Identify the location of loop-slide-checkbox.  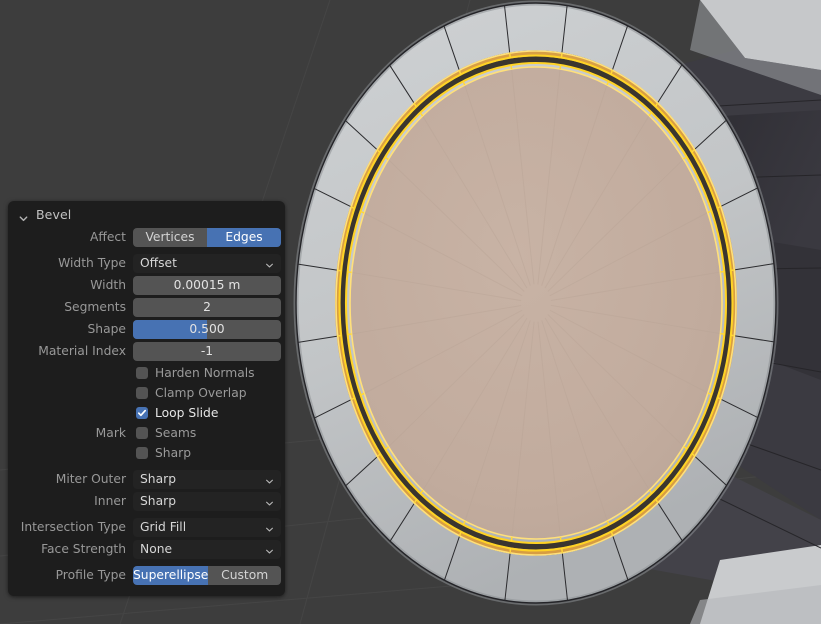
(142, 413).